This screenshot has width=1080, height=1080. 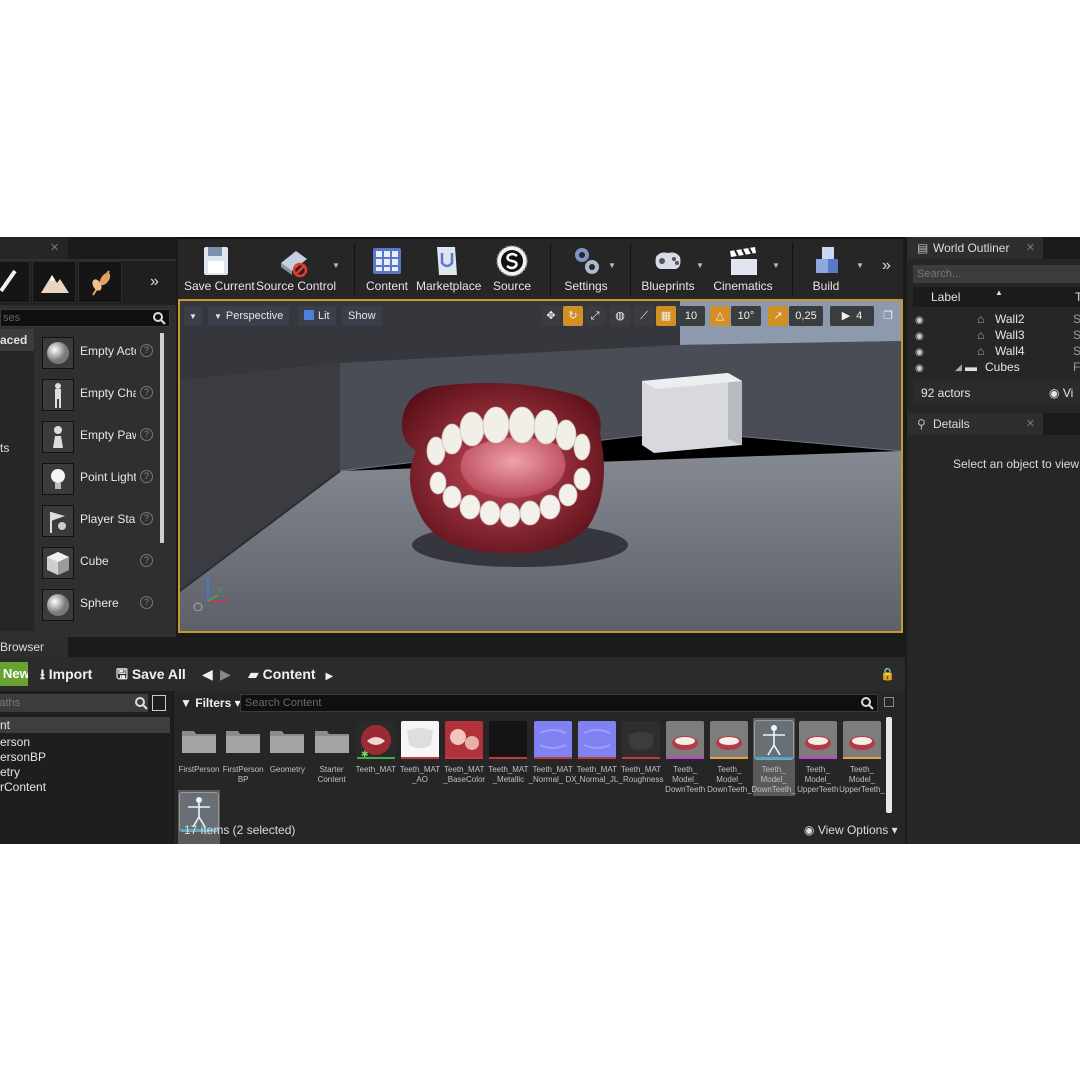 What do you see at coordinates (85, 787) in the screenshot?
I see `folder-item: rContent` at bounding box center [85, 787].